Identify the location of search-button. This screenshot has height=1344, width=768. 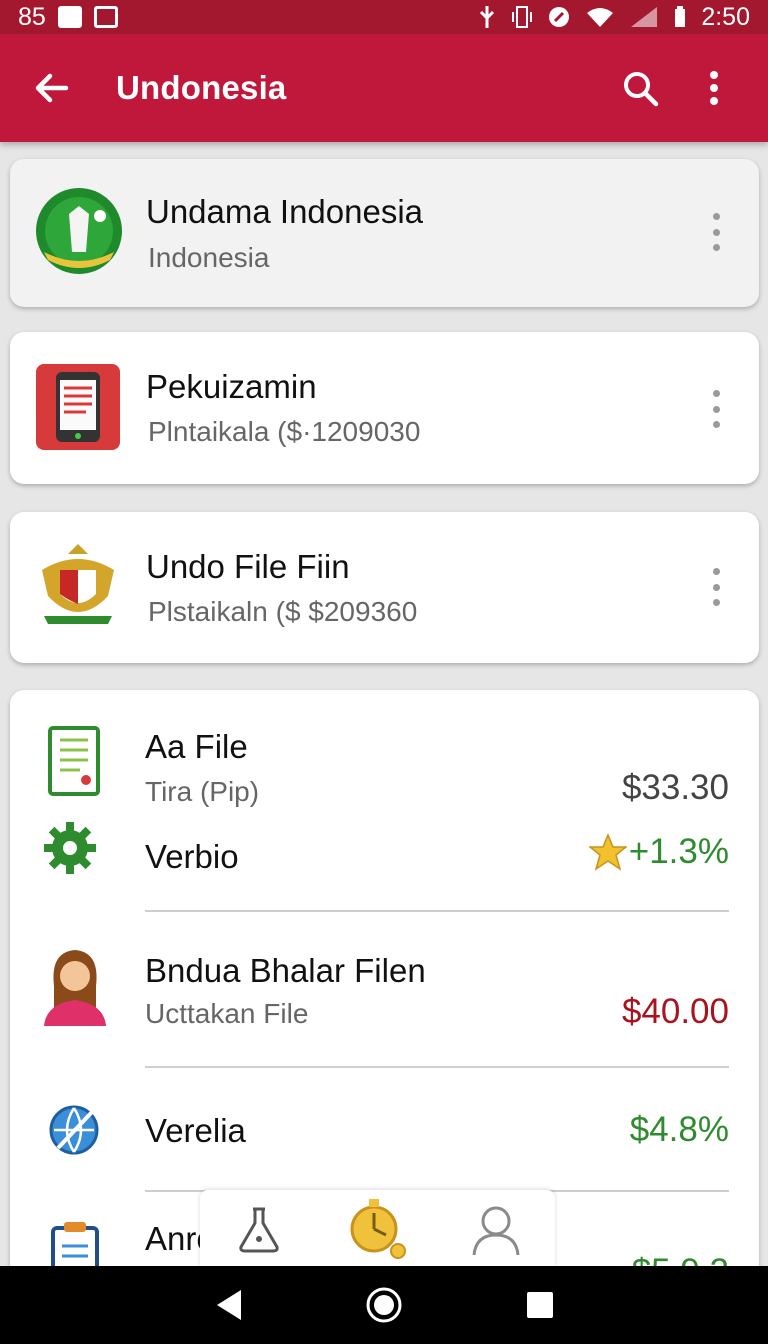
(640, 88).